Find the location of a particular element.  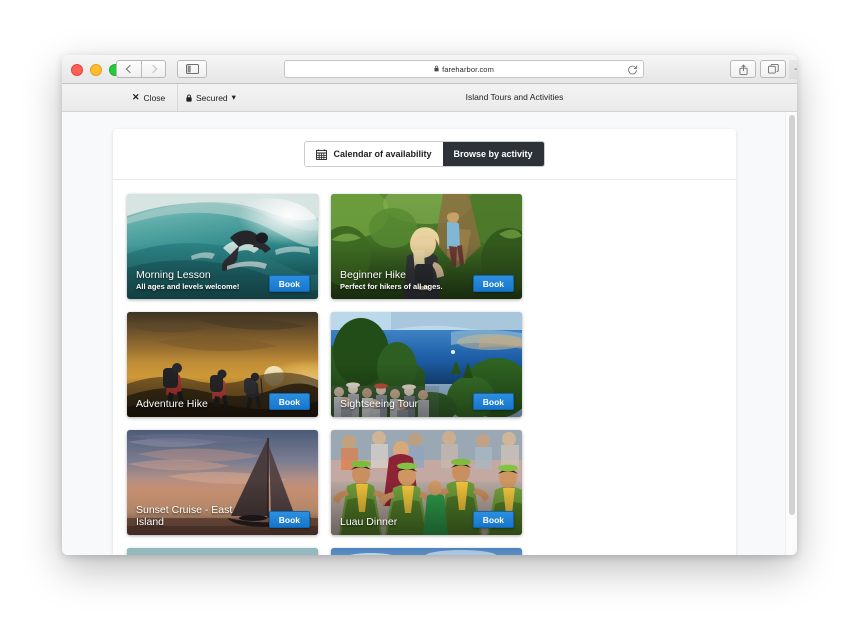

card-text: Sightseeing Tour is located at coordinates (400, 404).